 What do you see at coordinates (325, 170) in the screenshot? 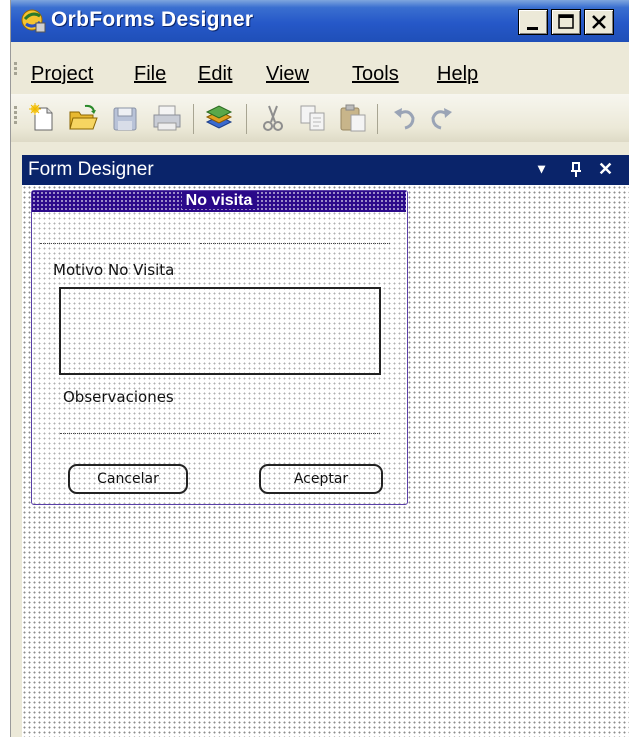
I see `form-designer-header: Form Designer ▾ ✕` at bounding box center [325, 170].